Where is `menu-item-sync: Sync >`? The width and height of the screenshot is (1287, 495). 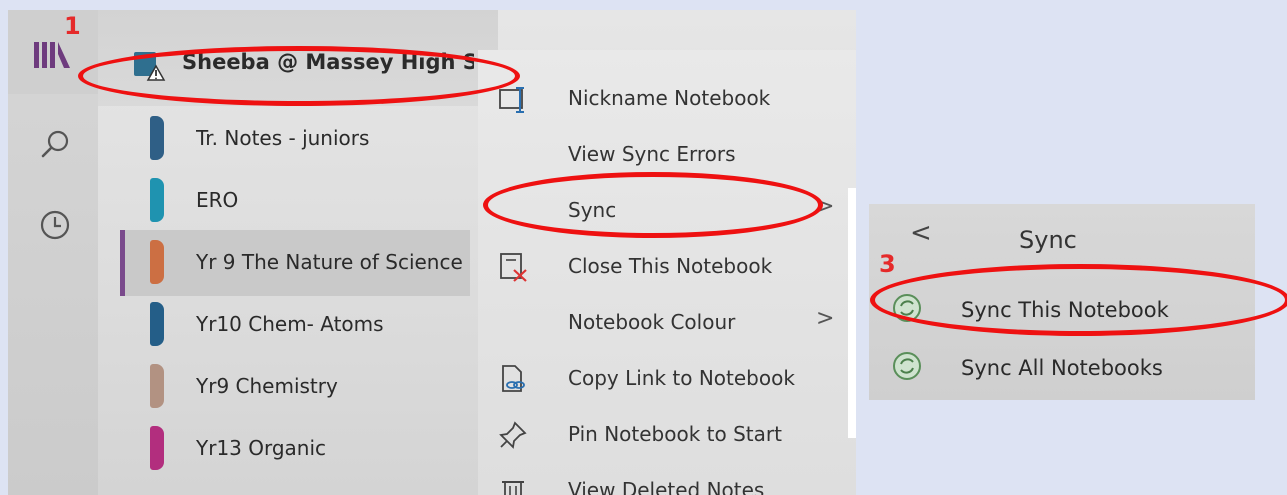 menu-item-sync: Sync > is located at coordinates (667, 210).